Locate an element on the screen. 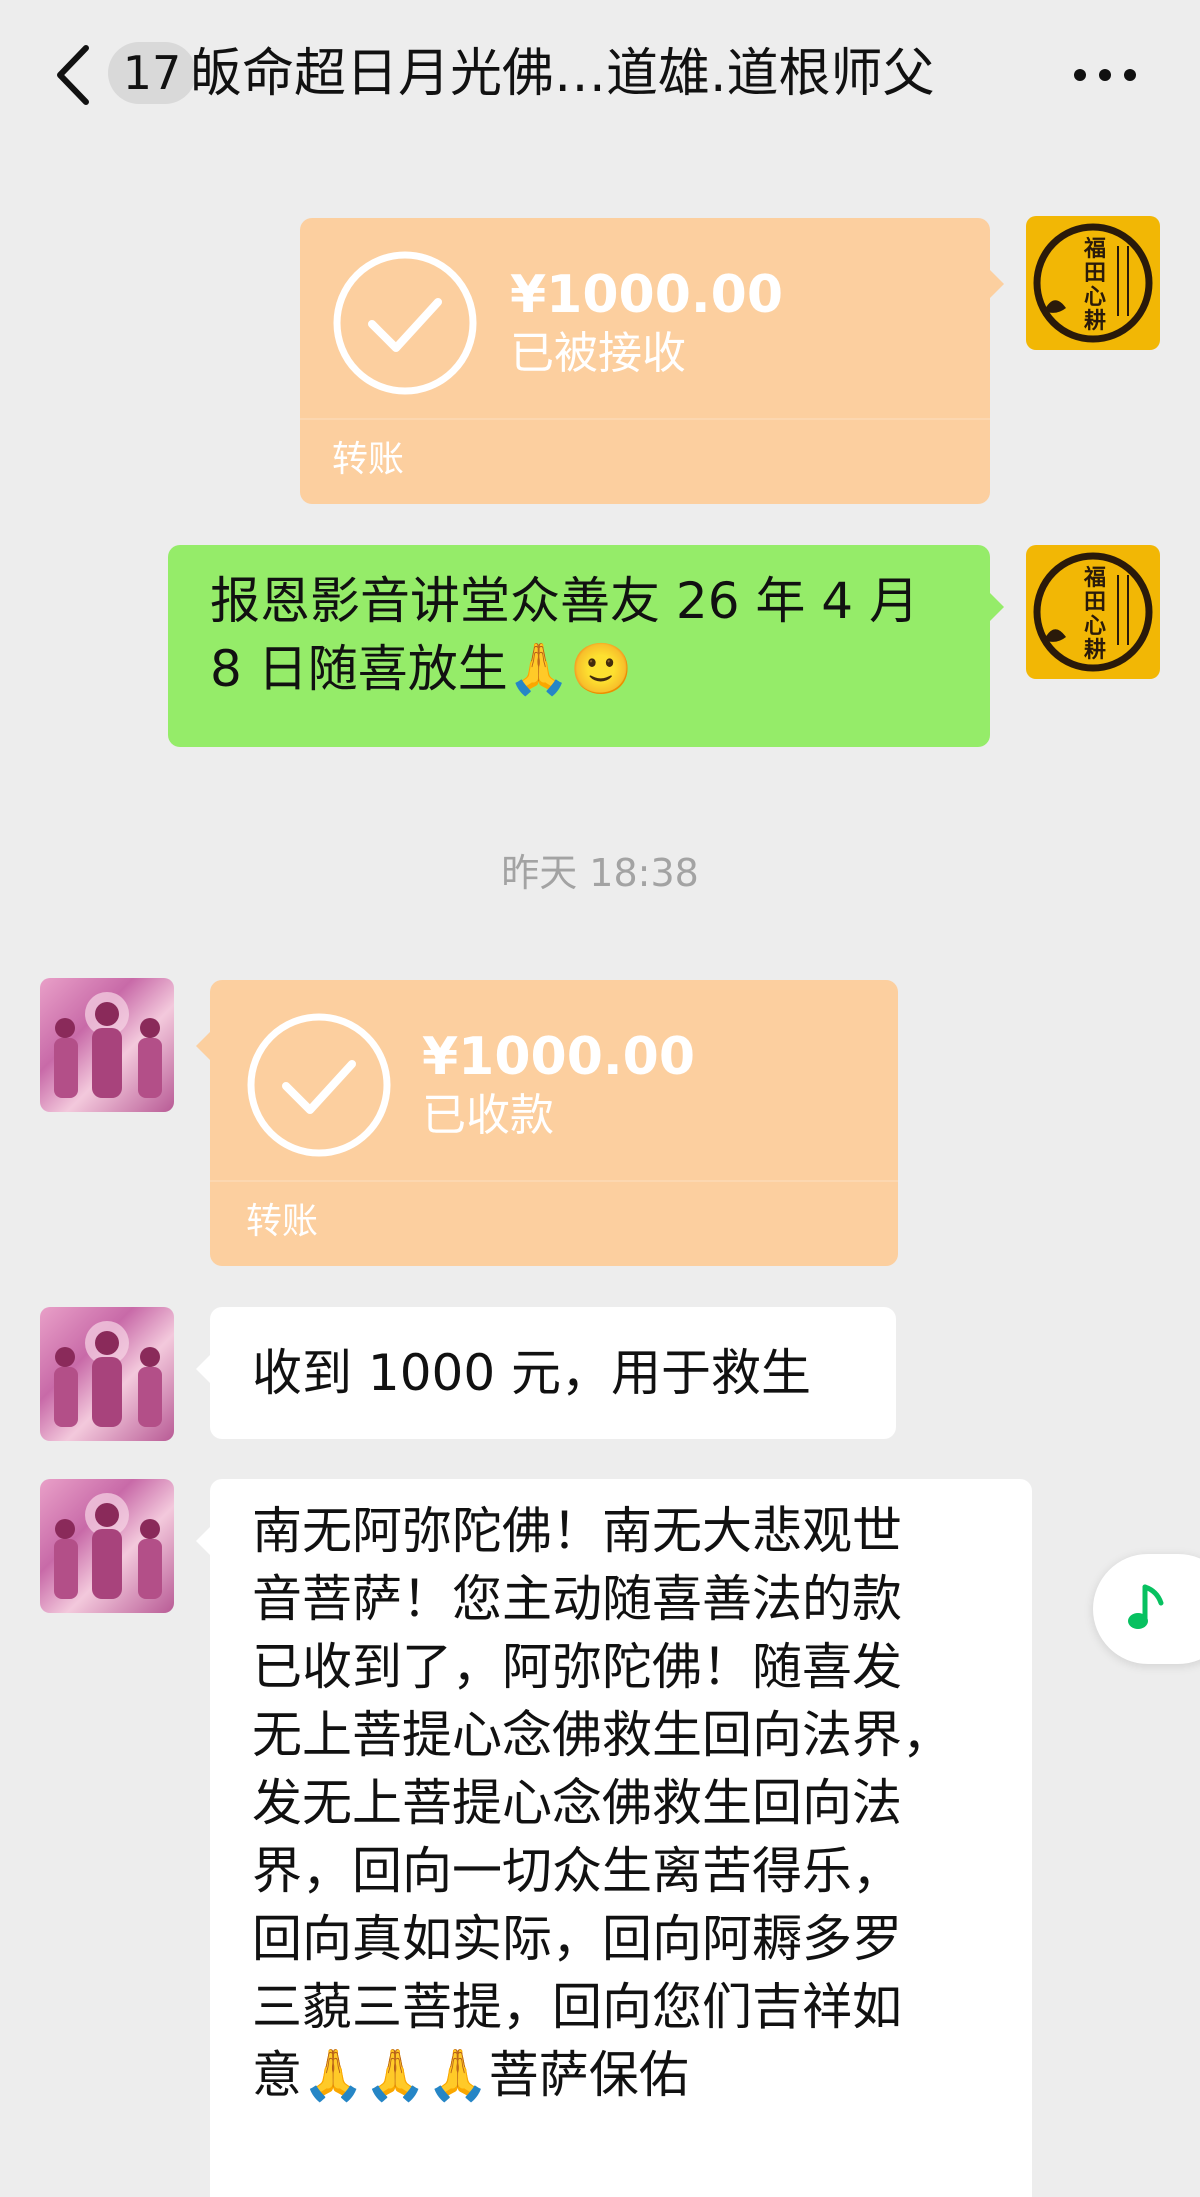 Image resolution: width=1200 pixels, height=2197 pixels. message-text-line: 报恩影音讲堂众善友 26 年 4 月 is located at coordinates (565, 601).